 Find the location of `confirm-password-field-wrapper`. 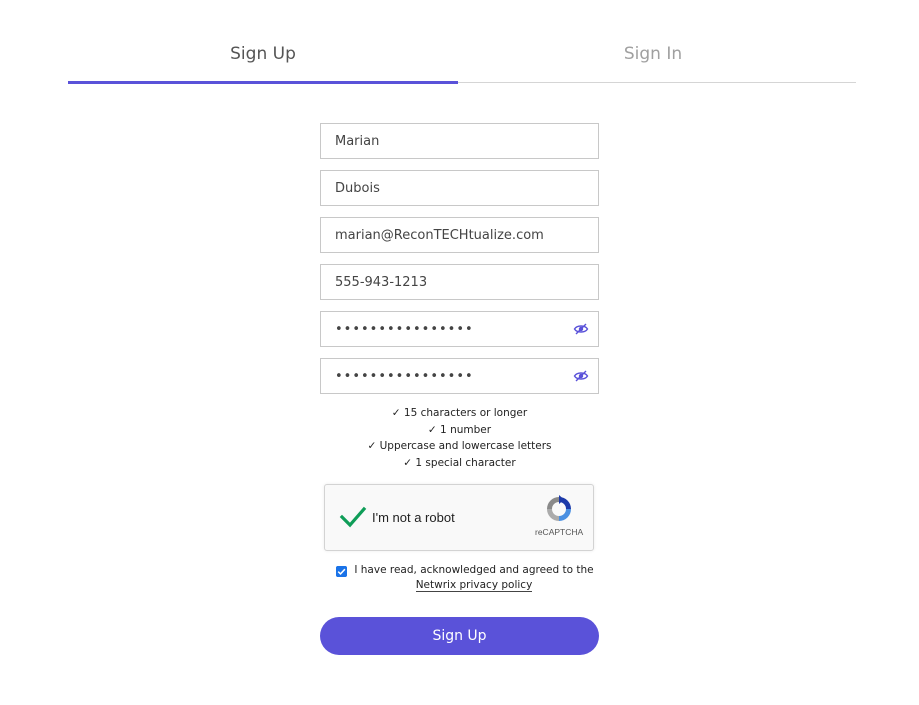

confirm-password-field-wrapper is located at coordinates (459, 376).